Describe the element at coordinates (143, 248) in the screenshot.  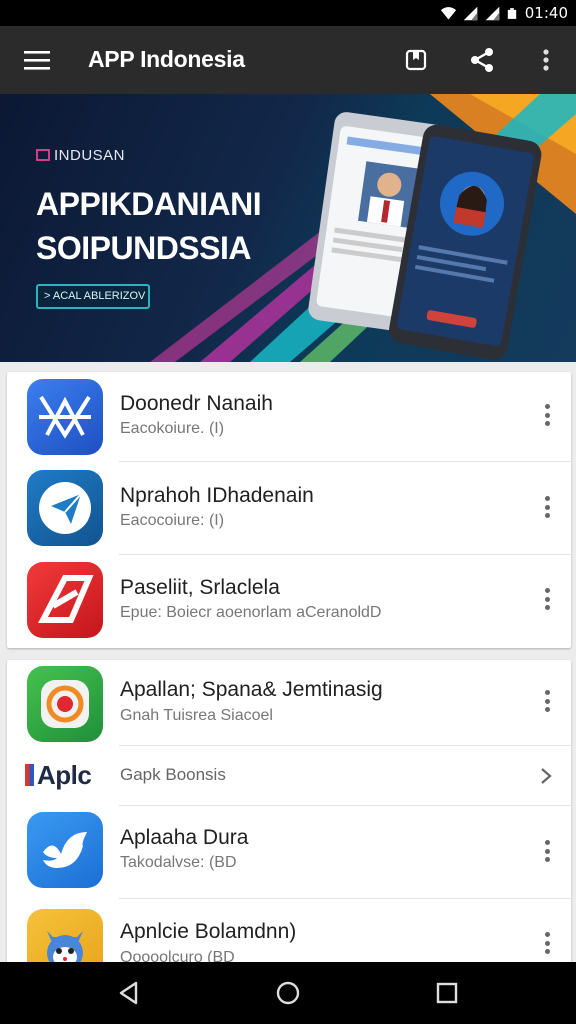
I see `banner-title-line-2: SOIPUNDSSIA` at that location.